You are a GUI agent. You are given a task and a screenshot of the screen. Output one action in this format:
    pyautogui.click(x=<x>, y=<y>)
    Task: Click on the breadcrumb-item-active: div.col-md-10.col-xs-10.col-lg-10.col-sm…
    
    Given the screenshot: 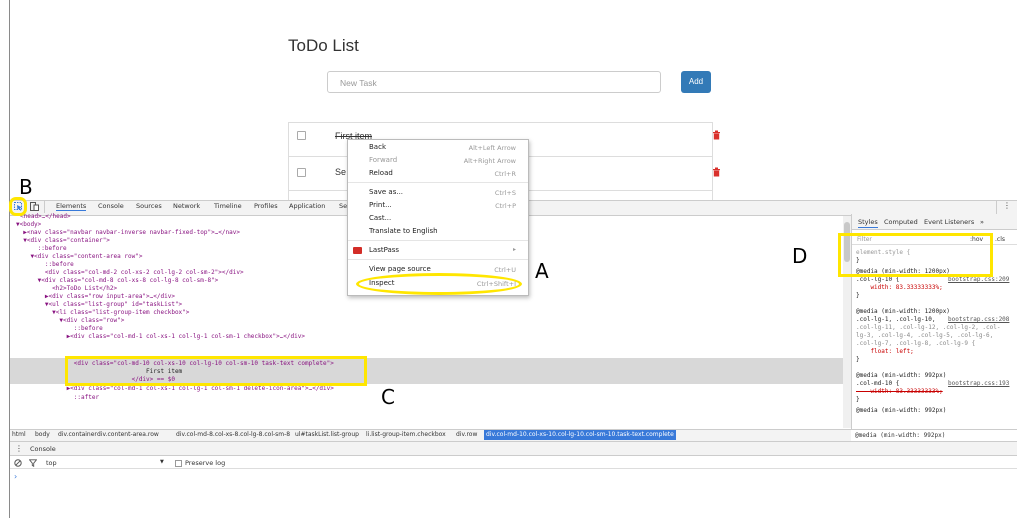 What is the action you would take?
    pyautogui.click(x=580, y=435)
    